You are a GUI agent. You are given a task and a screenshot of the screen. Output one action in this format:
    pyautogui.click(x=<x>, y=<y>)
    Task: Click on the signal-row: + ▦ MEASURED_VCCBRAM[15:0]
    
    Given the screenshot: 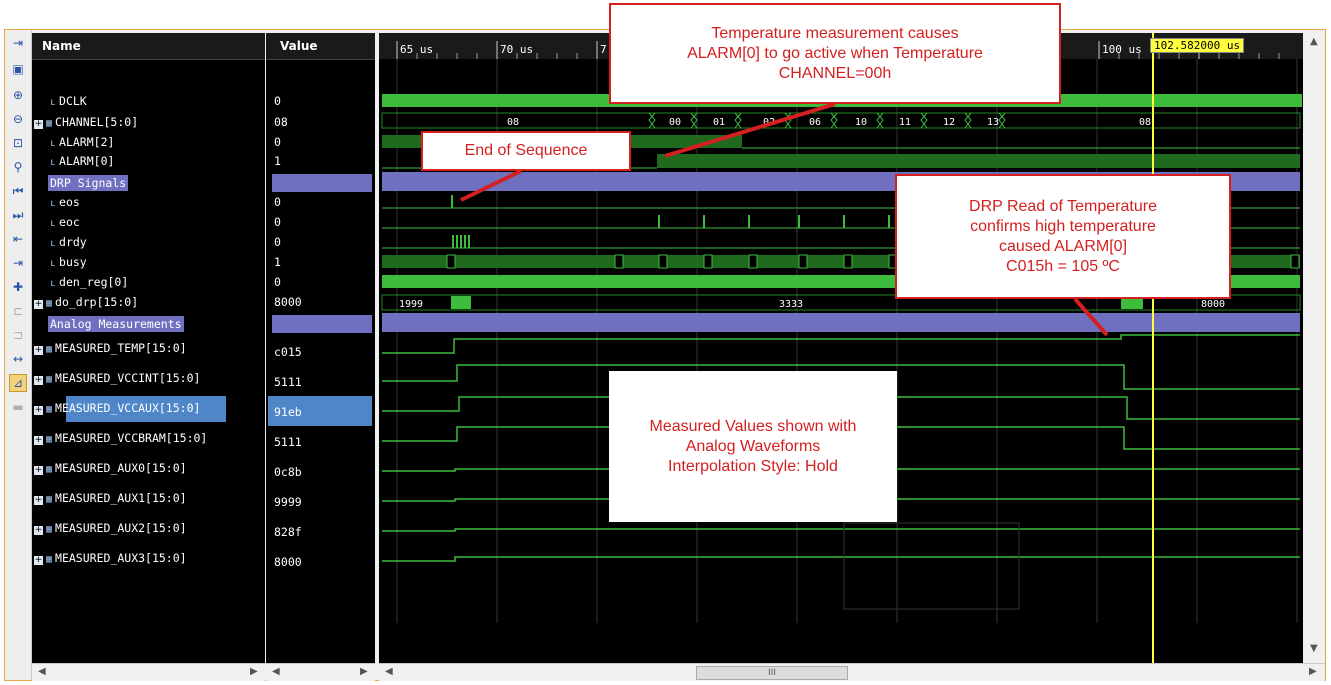 What is the action you would take?
    pyautogui.click(x=120, y=438)
    